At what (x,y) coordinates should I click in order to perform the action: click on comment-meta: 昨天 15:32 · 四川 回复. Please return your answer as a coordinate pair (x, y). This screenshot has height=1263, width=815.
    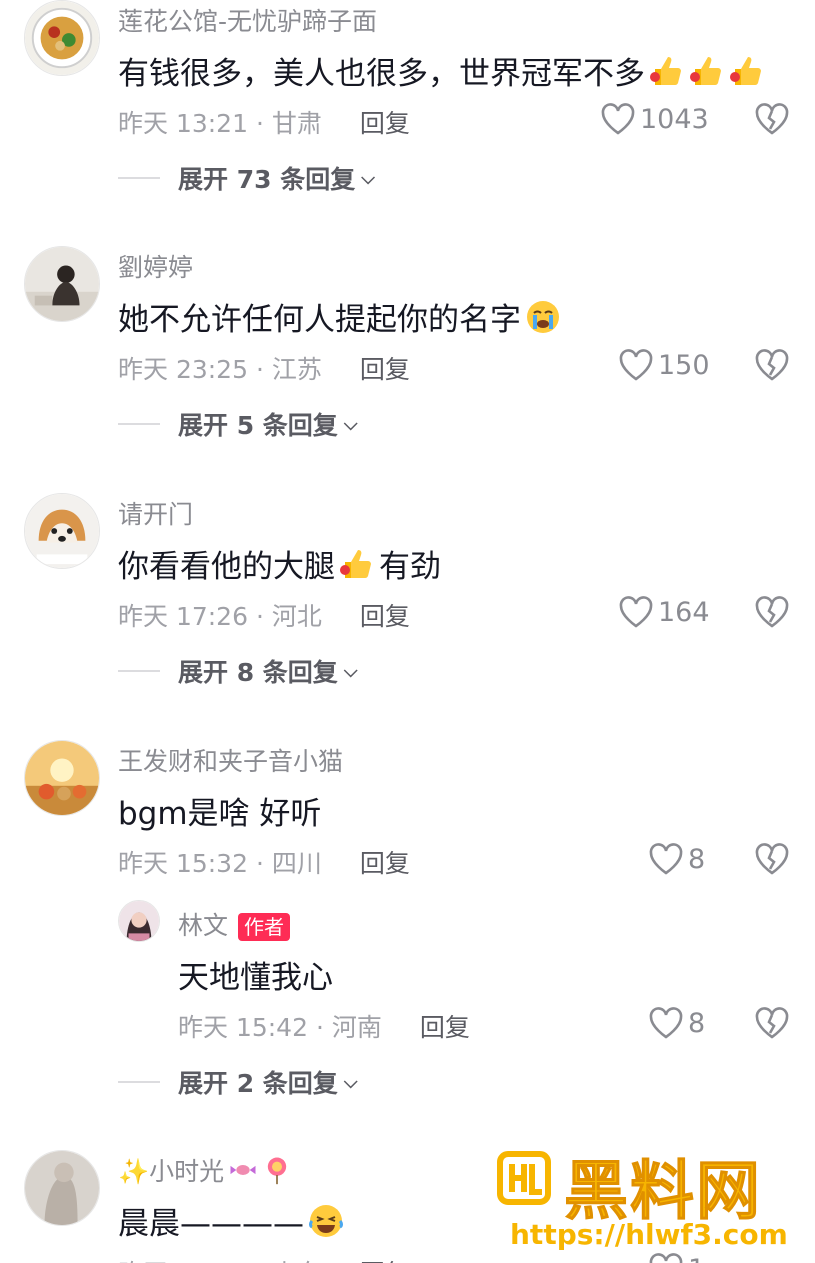
    Looking at the image, I should click on (264, 862).